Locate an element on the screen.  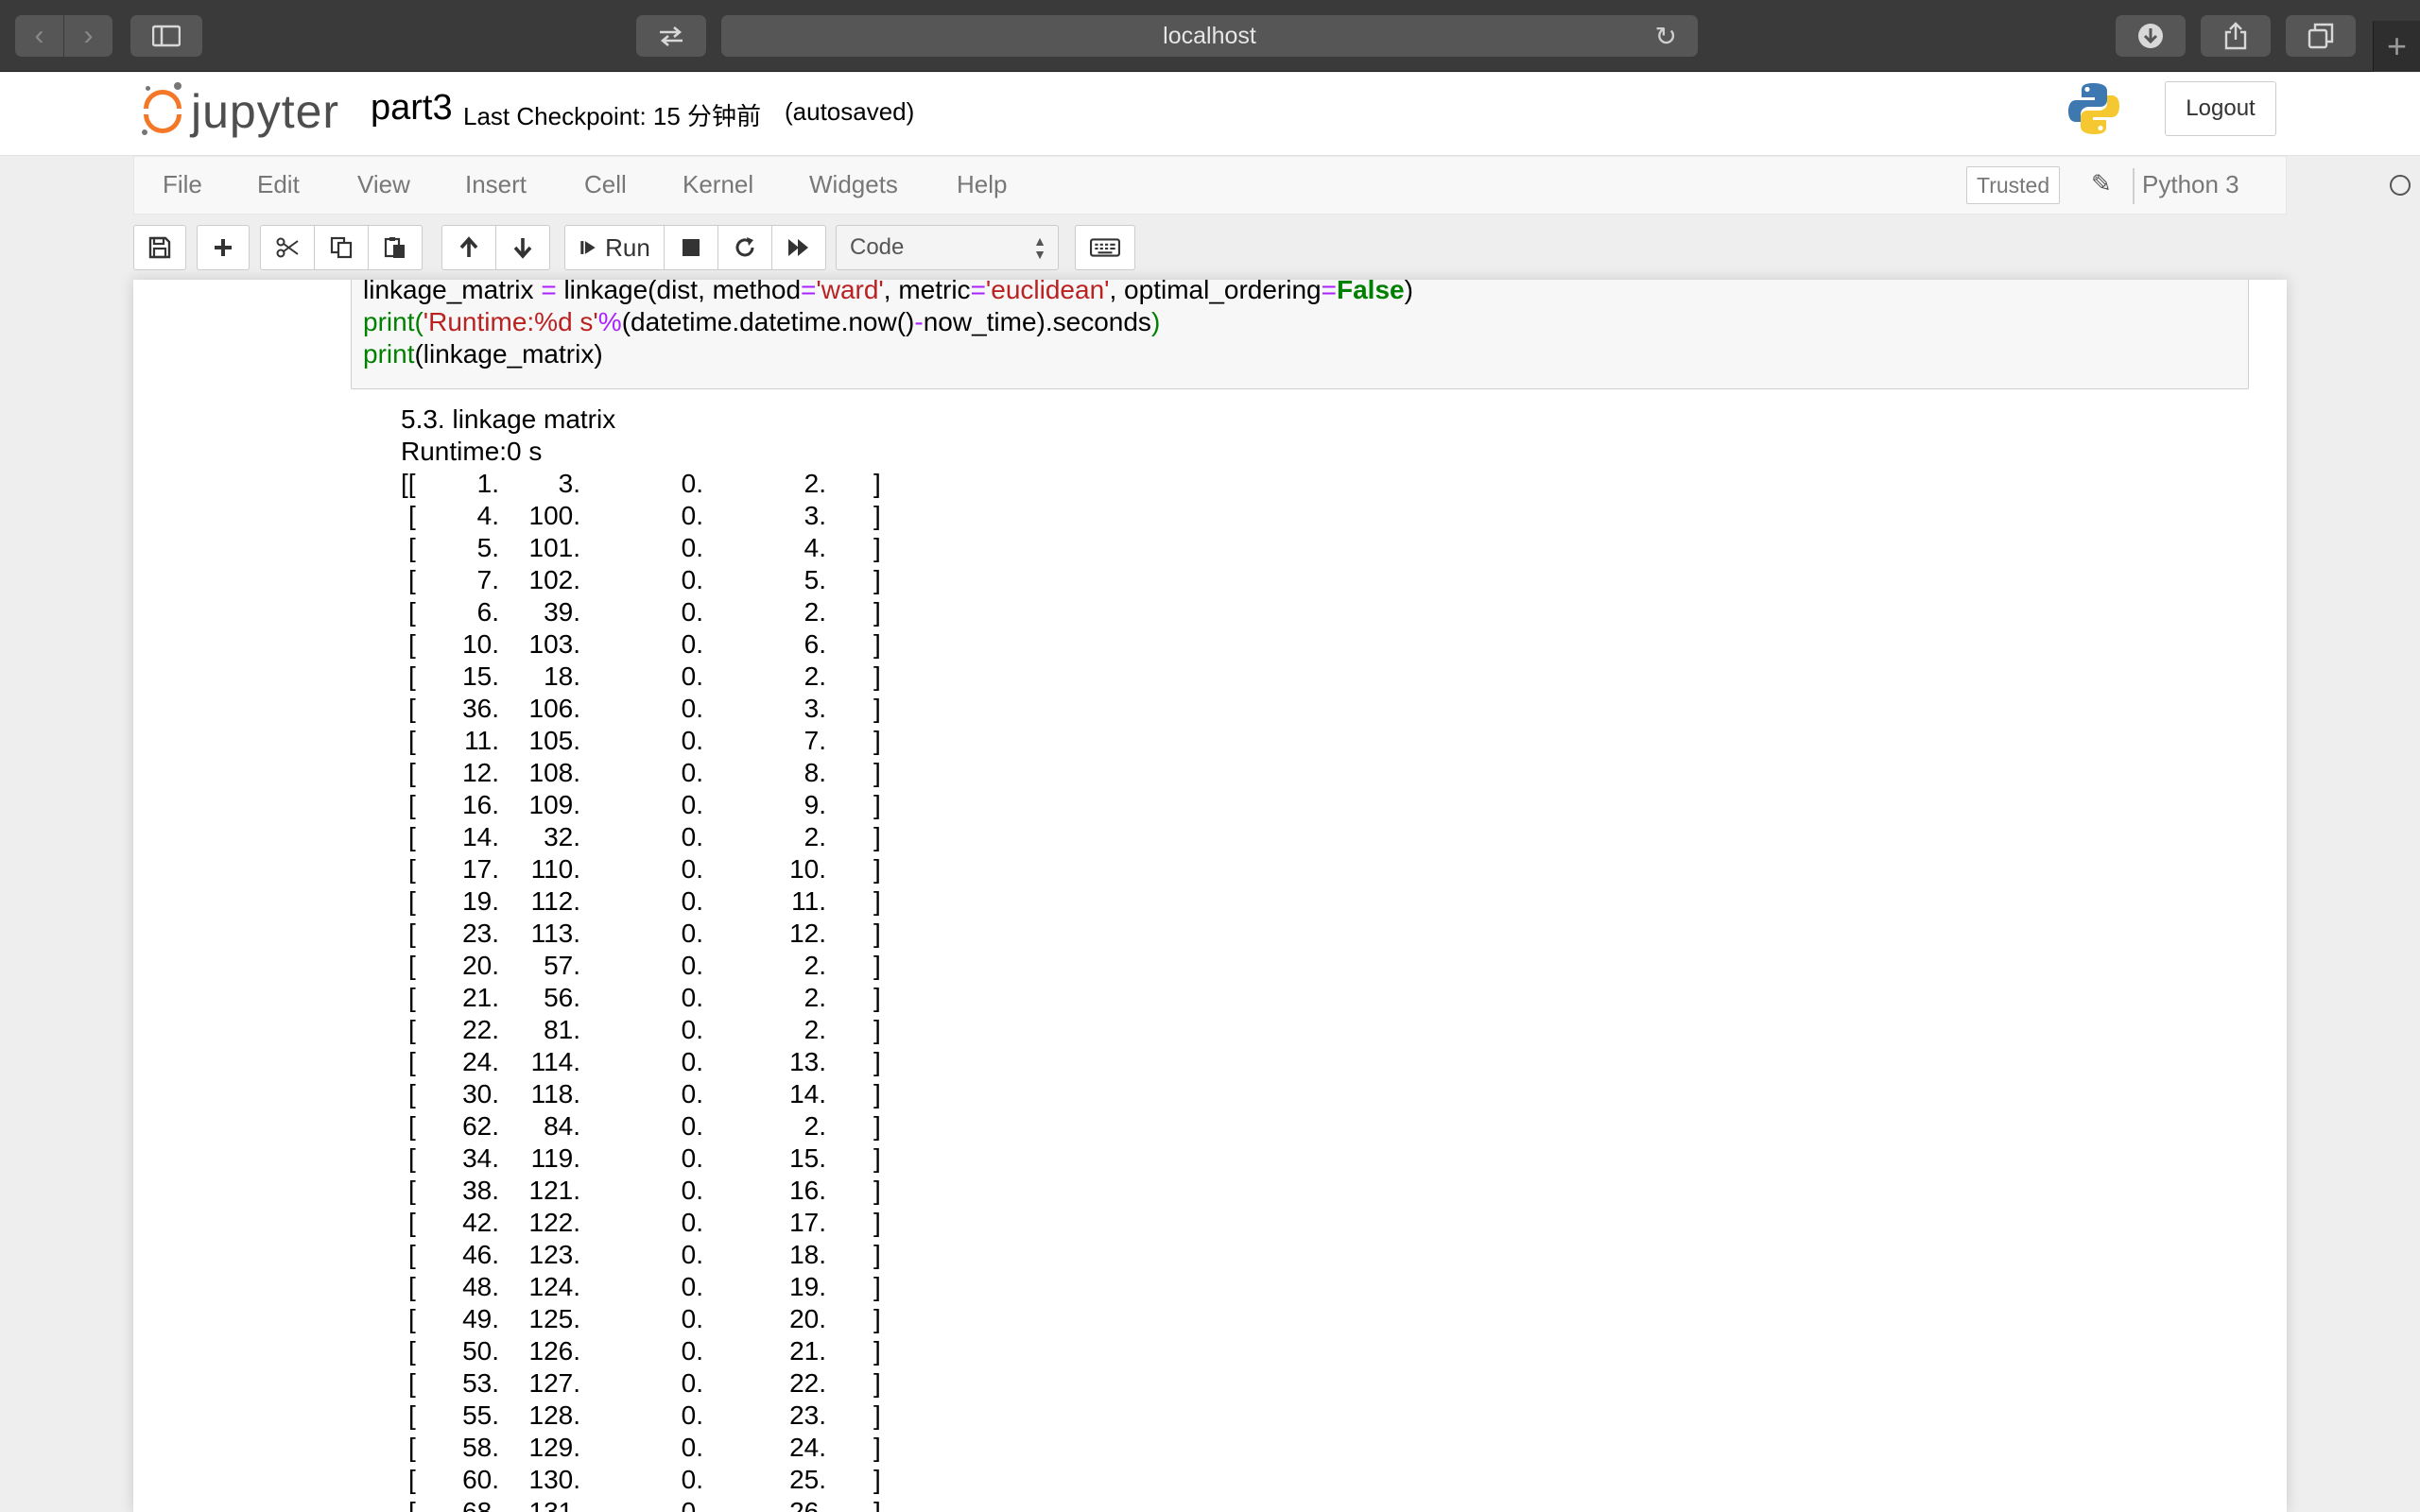
code-token: 'euclidean' is located at coordinates (1047, 292).